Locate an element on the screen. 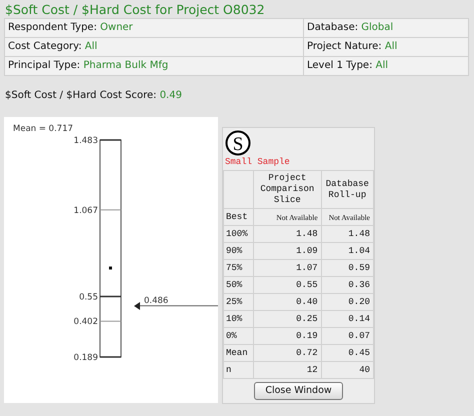 The image size is (474, 416). column-header: Database Roll-up is located at coordinates (347, 189).